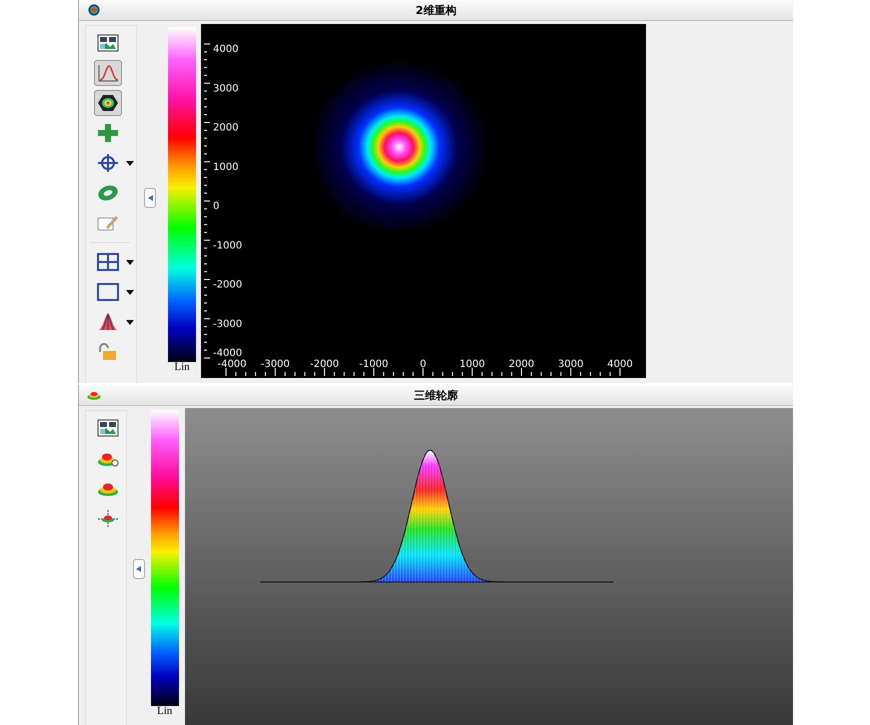 The width and height of the screenshot is (870, 725). I want to click on x-axis-tick-label: -3000, so click(275, 364).